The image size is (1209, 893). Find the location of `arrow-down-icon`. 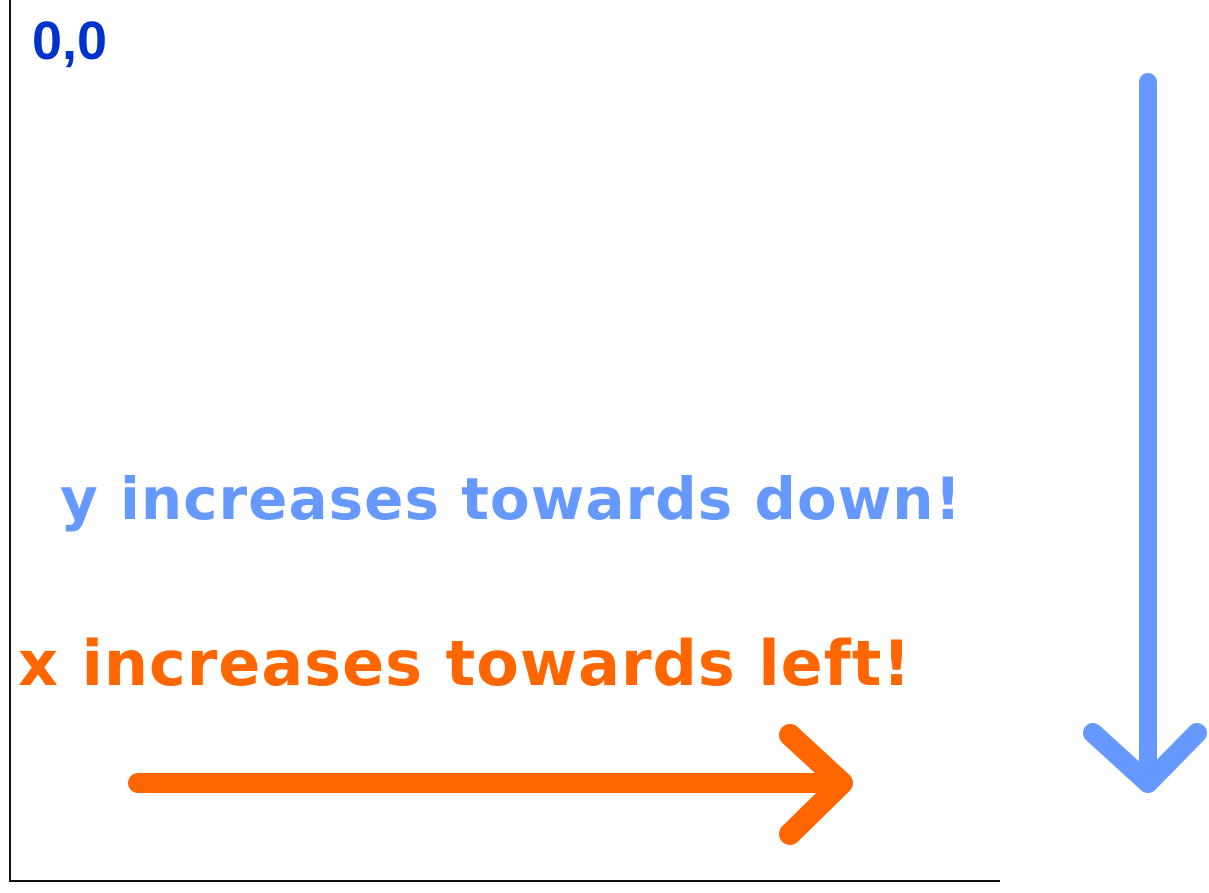

arrow-down-icon is located at coordinates (1145, 433).